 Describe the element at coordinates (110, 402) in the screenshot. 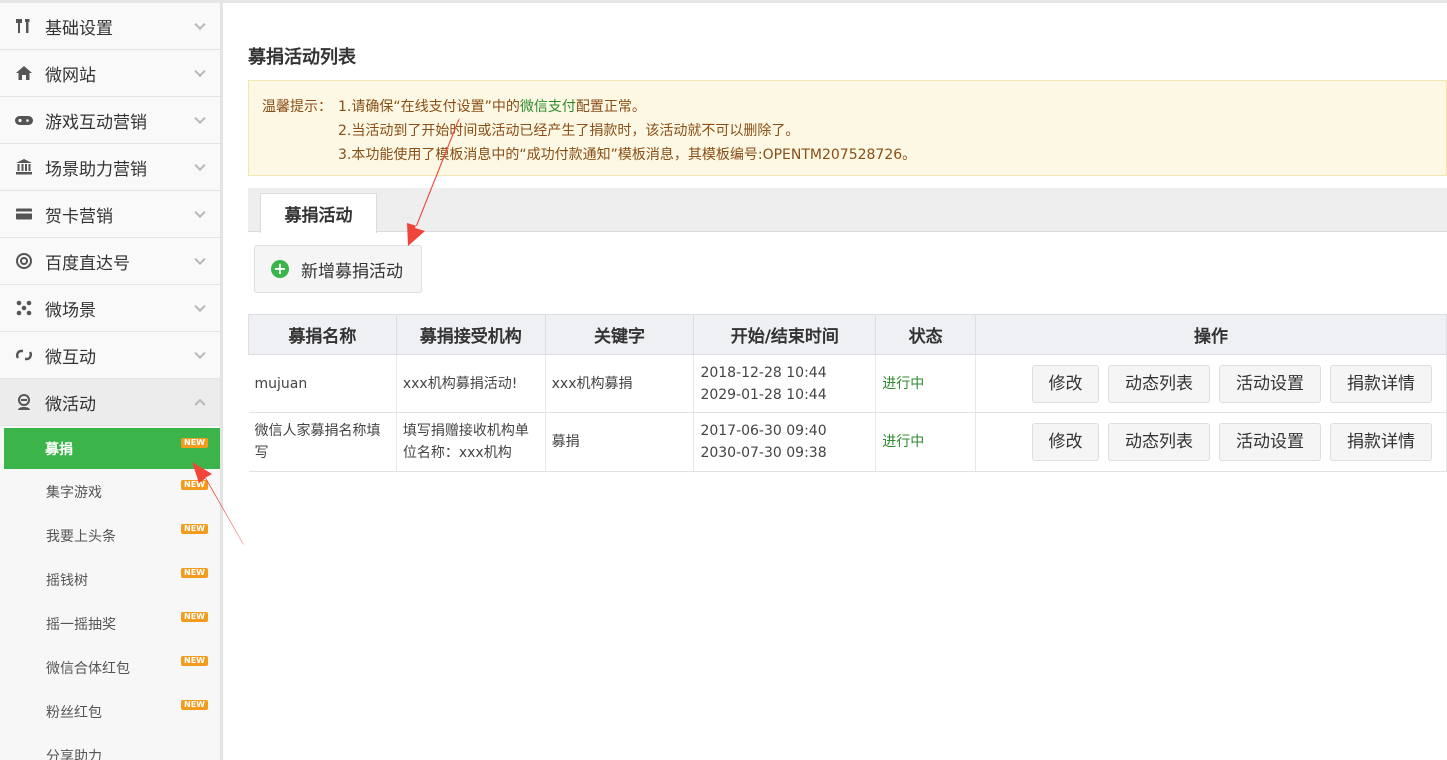

I see `menu-item-micro-activity: 微活动` at that location.